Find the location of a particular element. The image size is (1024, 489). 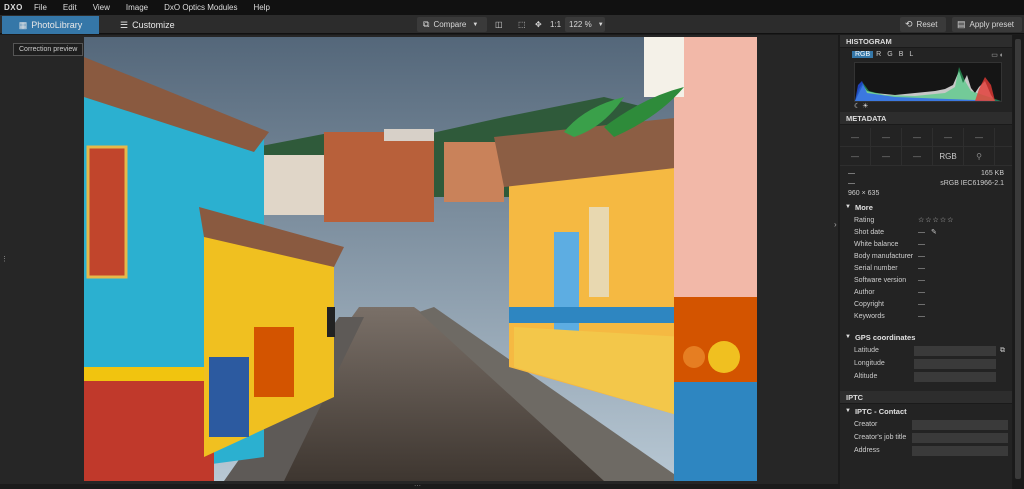

tab-photolibrary: ▦ PhotoLibrary is located at coordinates (50, 25).